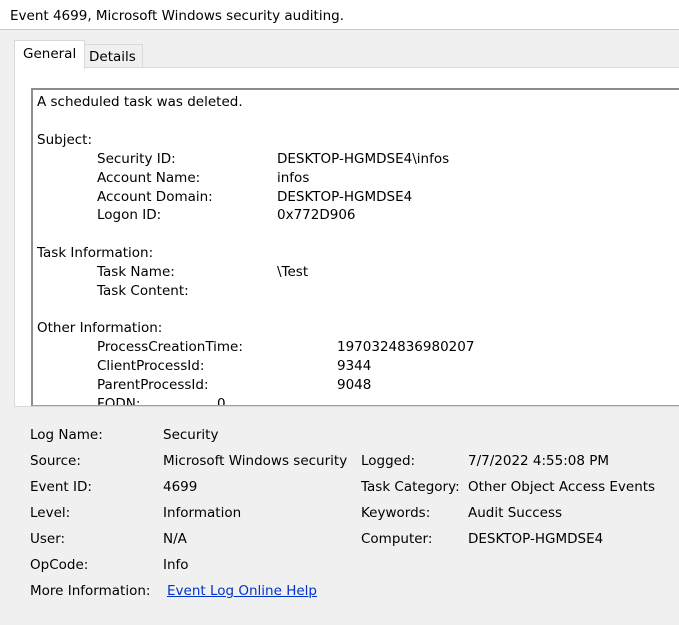 This screenshot has height=625, width=679. What do you see at coordinates (151, 366) in the screenshot?
I see `client-process-id-label: ClientProcessId:` at bounding box center [151, 366].